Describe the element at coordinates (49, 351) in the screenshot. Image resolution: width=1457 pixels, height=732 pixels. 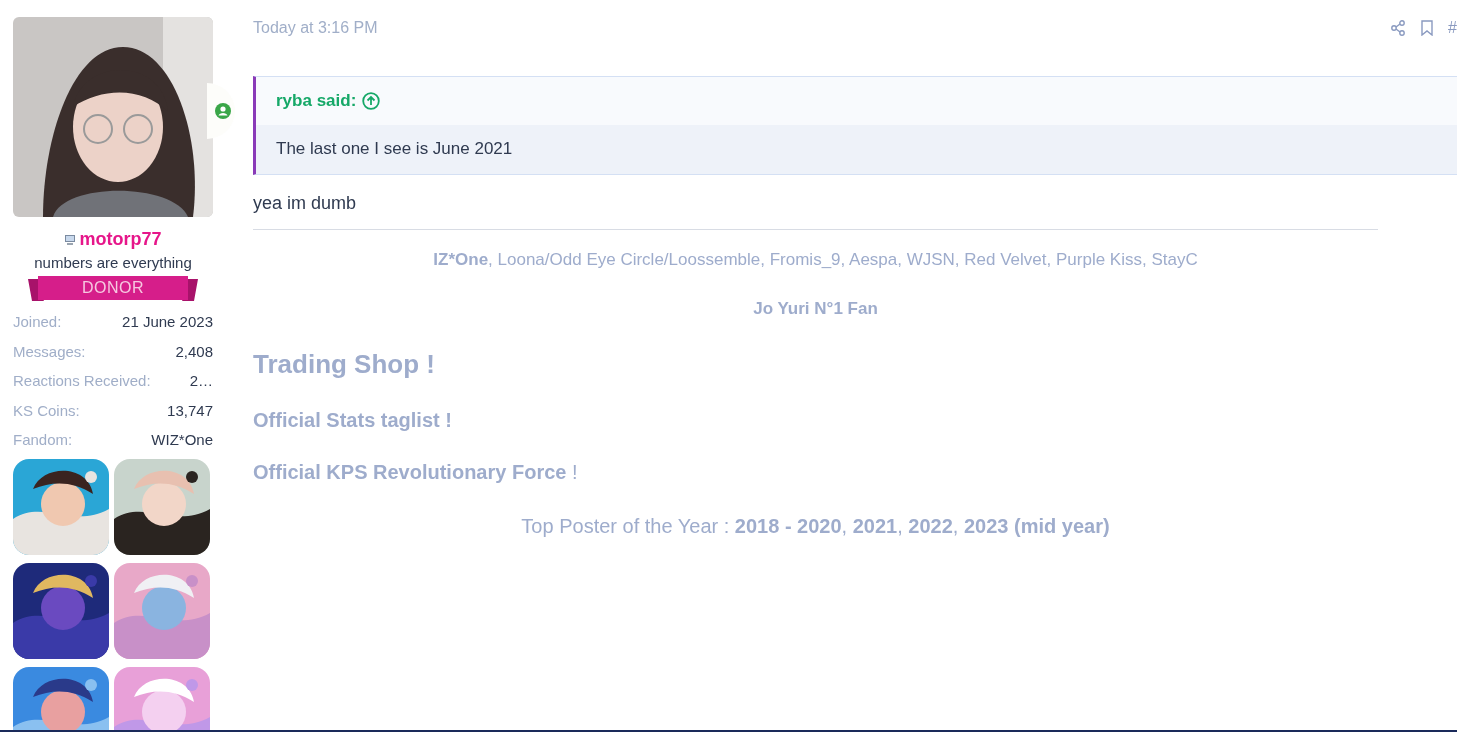
I see `stat-label: Messages:` at that location.